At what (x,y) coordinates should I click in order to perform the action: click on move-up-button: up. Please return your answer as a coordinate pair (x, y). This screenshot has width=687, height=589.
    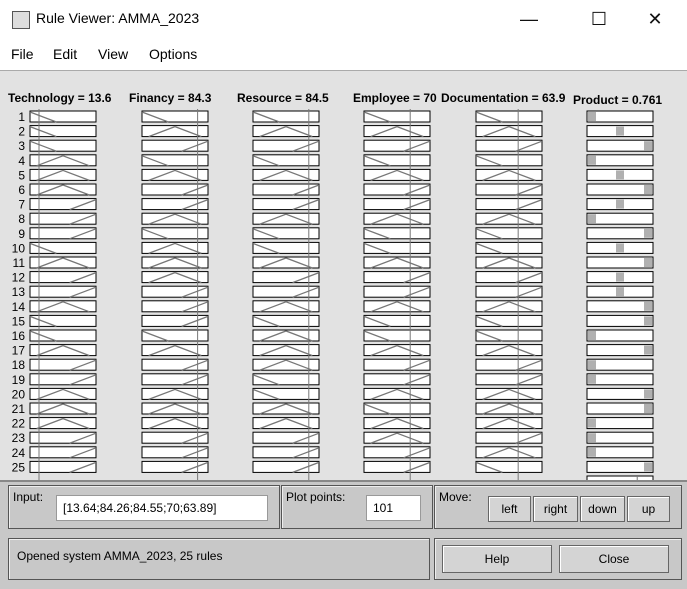
    Looking at the image, I should click on (648, 509).